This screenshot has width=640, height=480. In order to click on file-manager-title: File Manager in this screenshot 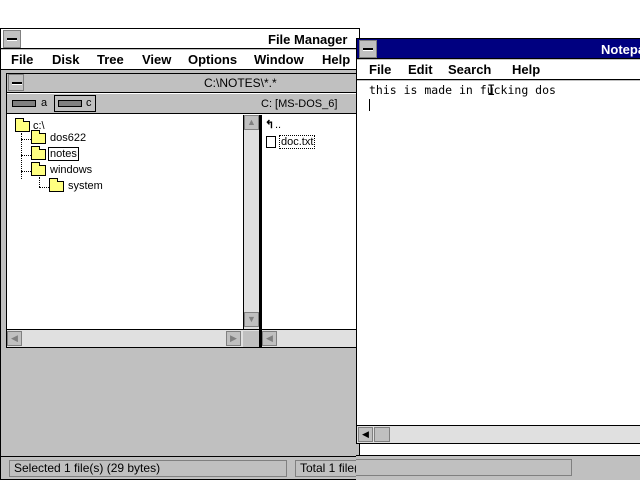, I will do `click(308, 39)`.